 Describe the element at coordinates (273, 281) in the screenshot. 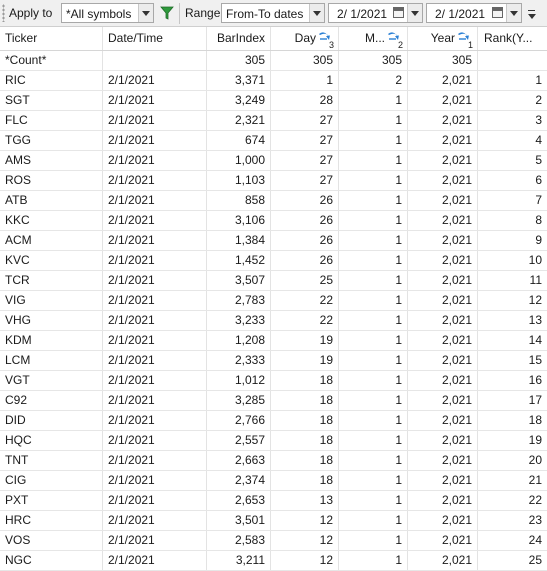

I see `table-row: TCR 2/1/2021 3,507 25 1 2,021 11` at that location.